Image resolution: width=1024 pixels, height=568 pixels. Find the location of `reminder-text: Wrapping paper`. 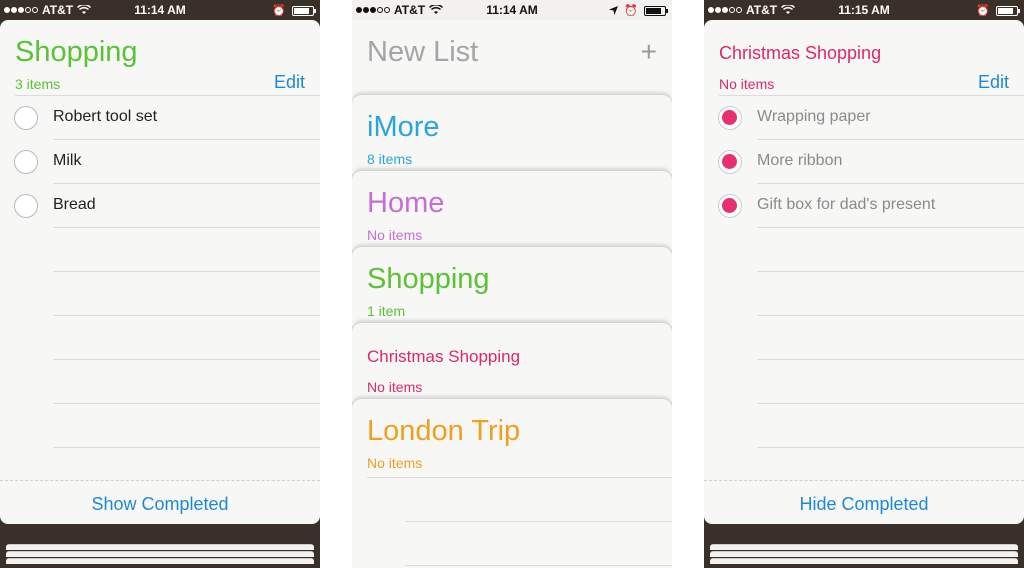

reminder-text: Wrapping paper is located at coordinates (814, 117).